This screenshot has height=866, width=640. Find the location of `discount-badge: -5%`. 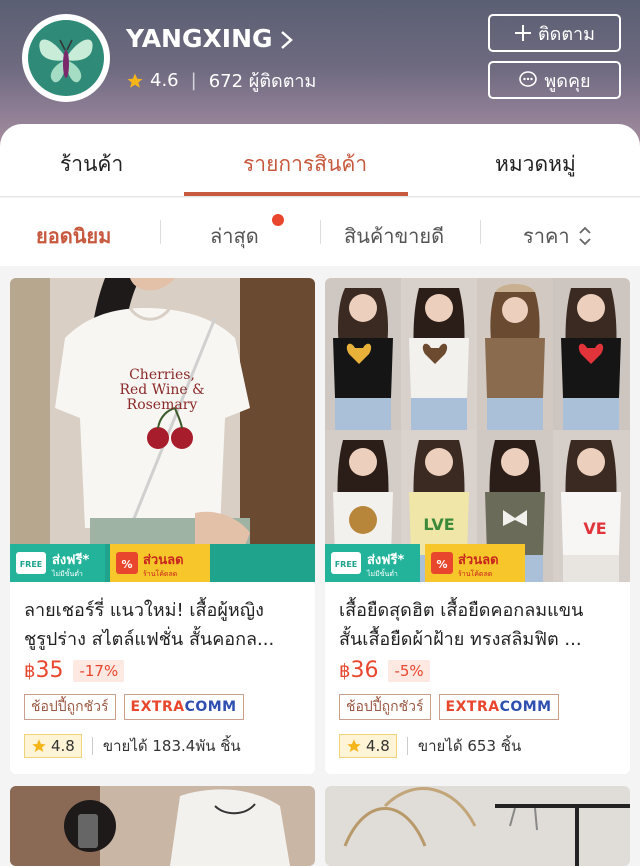

discount-badge: -5% is located at coordinates (409, 670).